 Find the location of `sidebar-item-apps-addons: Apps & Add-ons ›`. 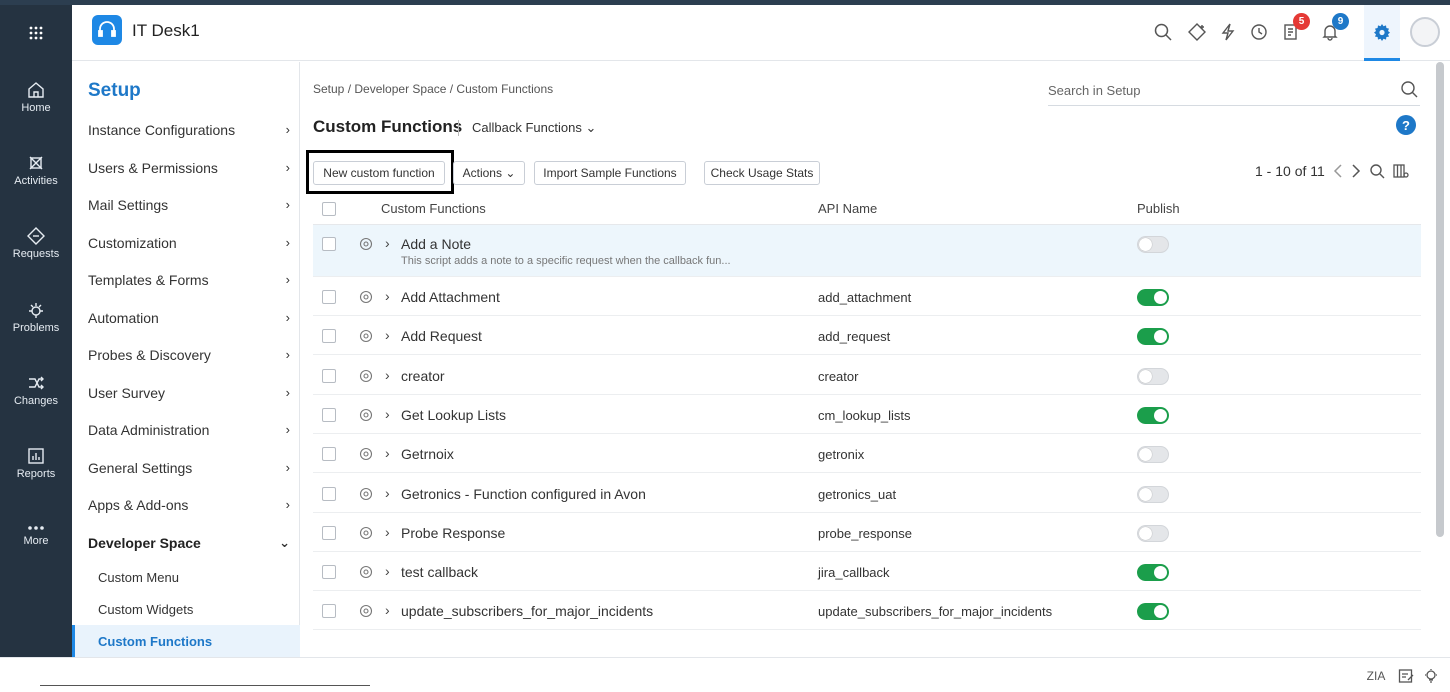

sidebar-item-apps-addons: Apps & Add-ons › is located at coordinates (186, 504).